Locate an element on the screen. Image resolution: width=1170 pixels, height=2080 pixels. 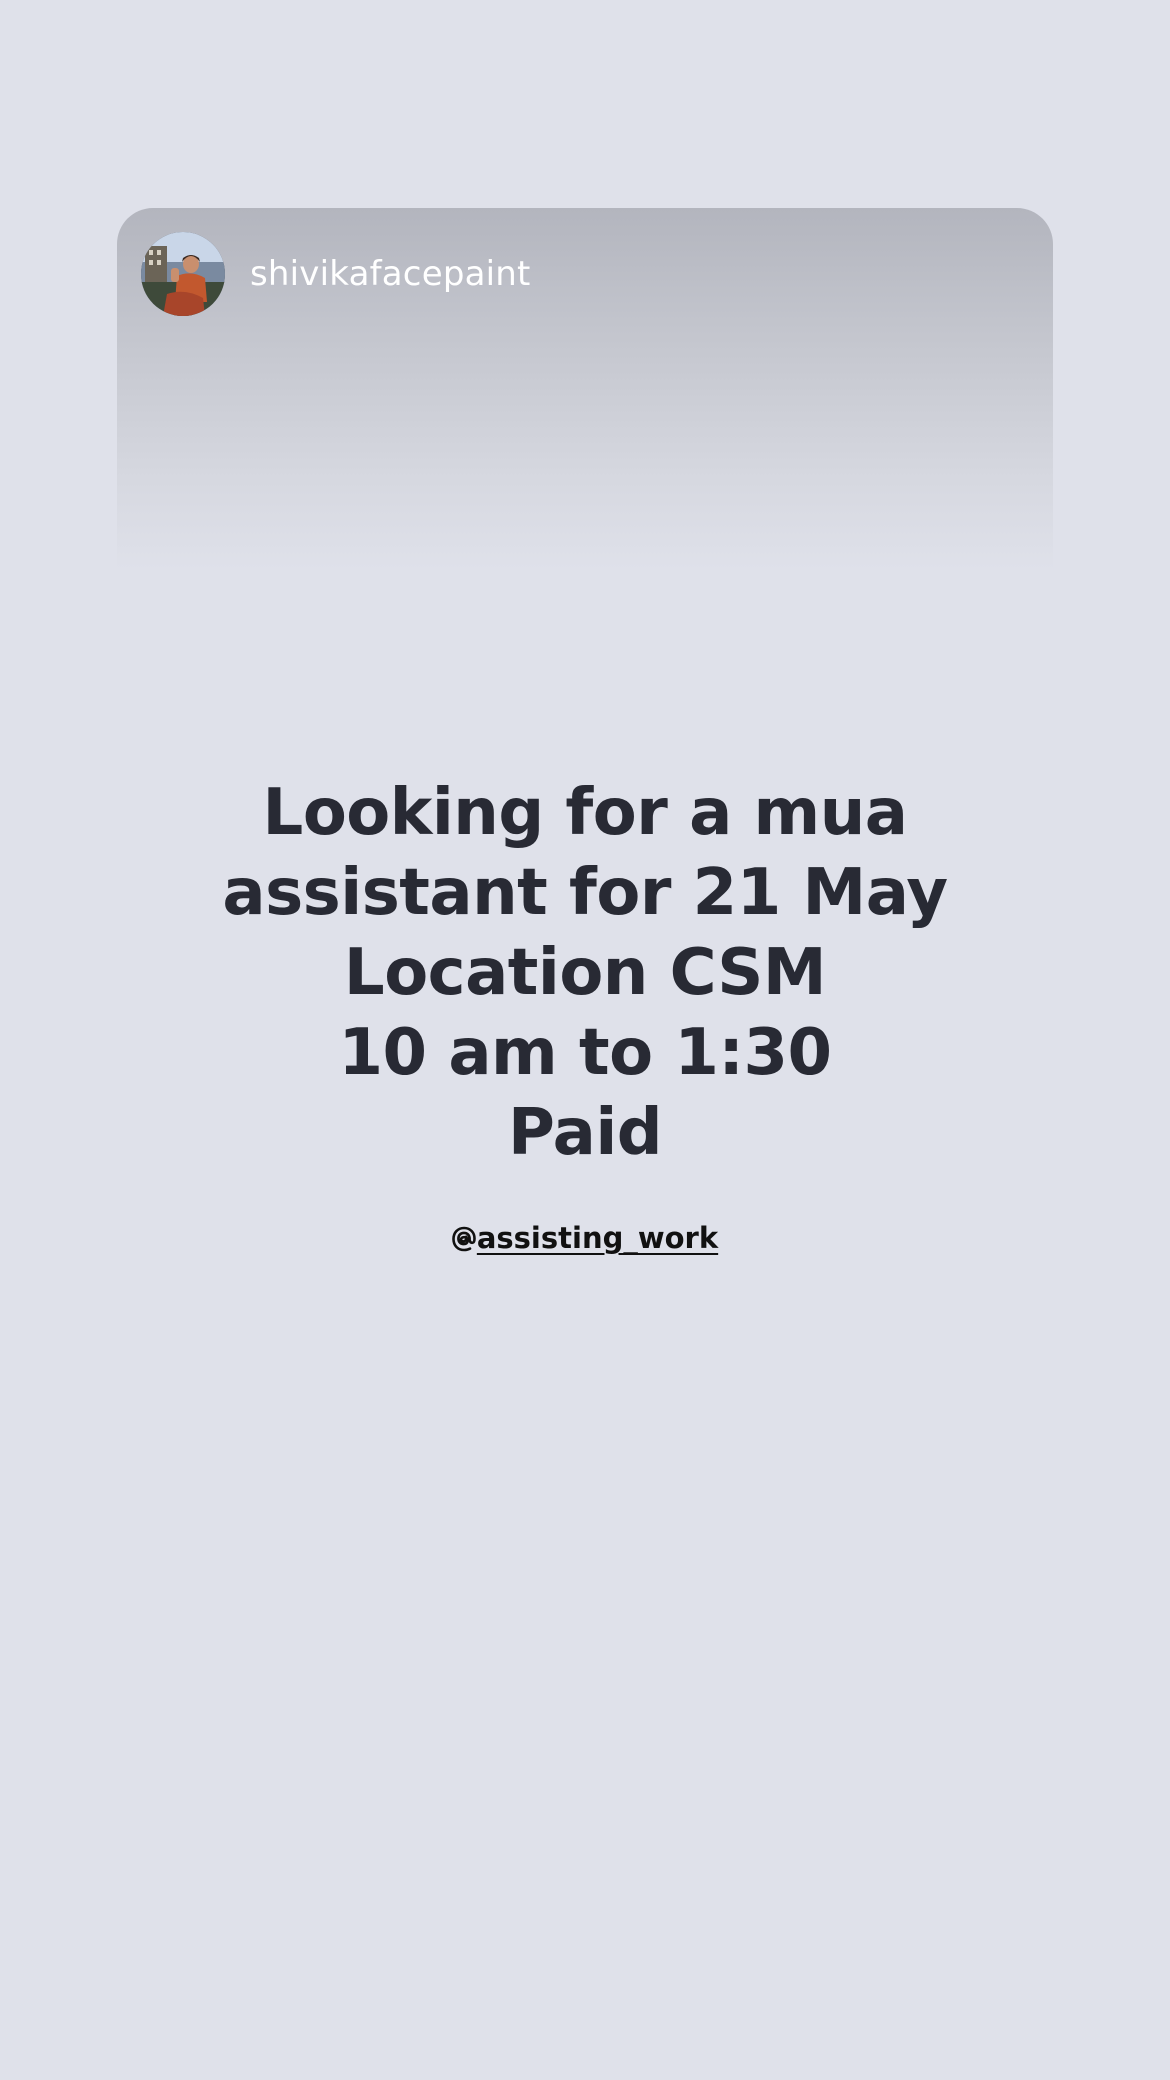
story-text-line: assistant for 21 May is located at coordinates (585, 893).